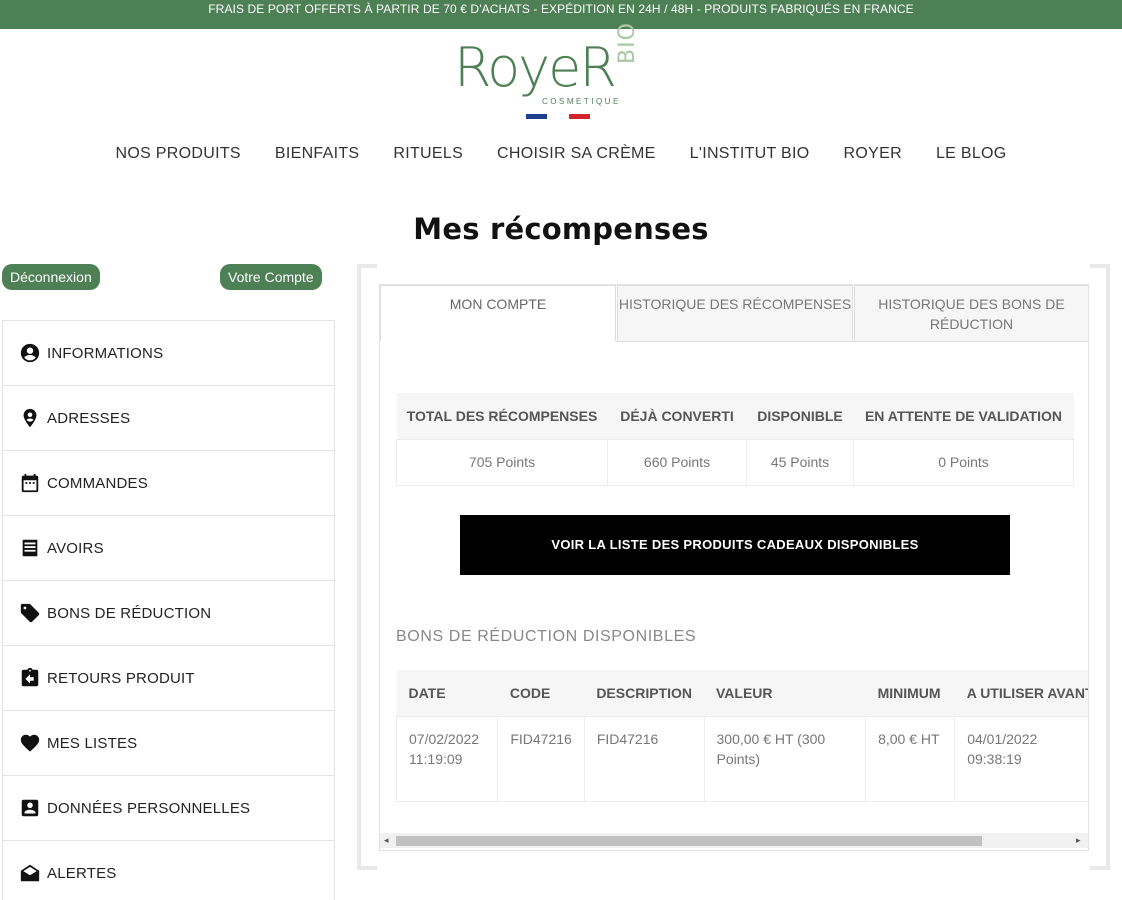  What do you see at coordinates (82, 873) in the screenshot?
I see `sidebar-item-label: ALERTES` at bounding box center [82, 873].